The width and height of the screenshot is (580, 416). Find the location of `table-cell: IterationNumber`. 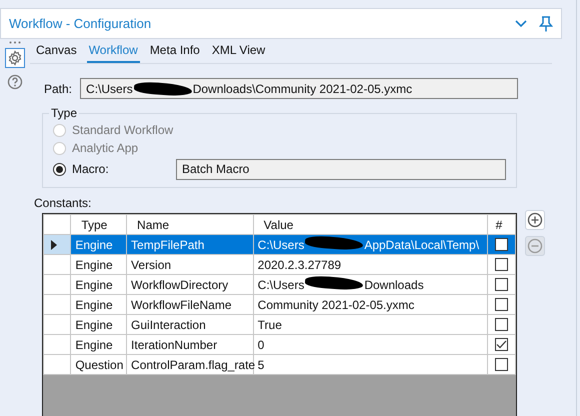

table-cell: IterationNumber is located at coordinates (190, 344).